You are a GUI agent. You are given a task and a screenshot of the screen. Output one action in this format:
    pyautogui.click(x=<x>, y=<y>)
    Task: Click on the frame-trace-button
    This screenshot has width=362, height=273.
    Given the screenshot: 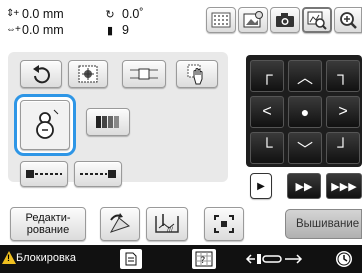 What is the action you would take?
    pyautogui.click(x=224, y=224)
    